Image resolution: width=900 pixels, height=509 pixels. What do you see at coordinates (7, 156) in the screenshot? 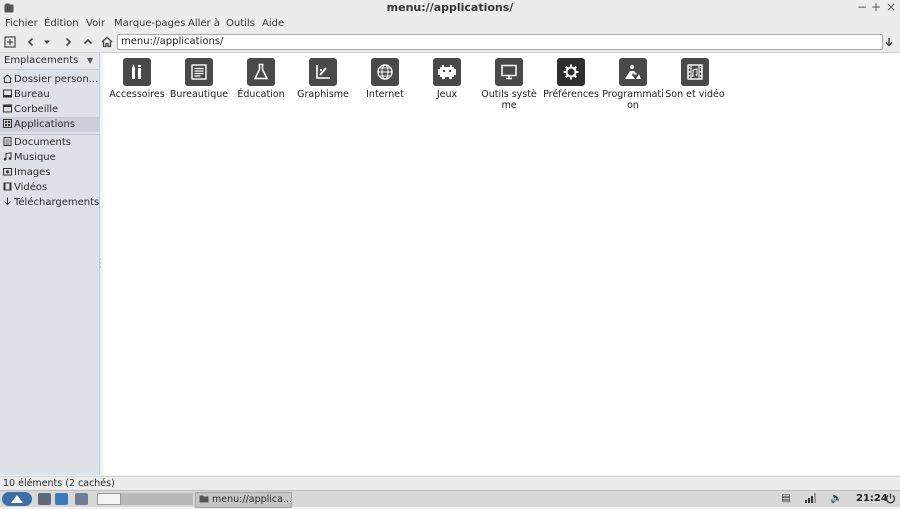
I see `music-icon` at bounding box center [7, 156].